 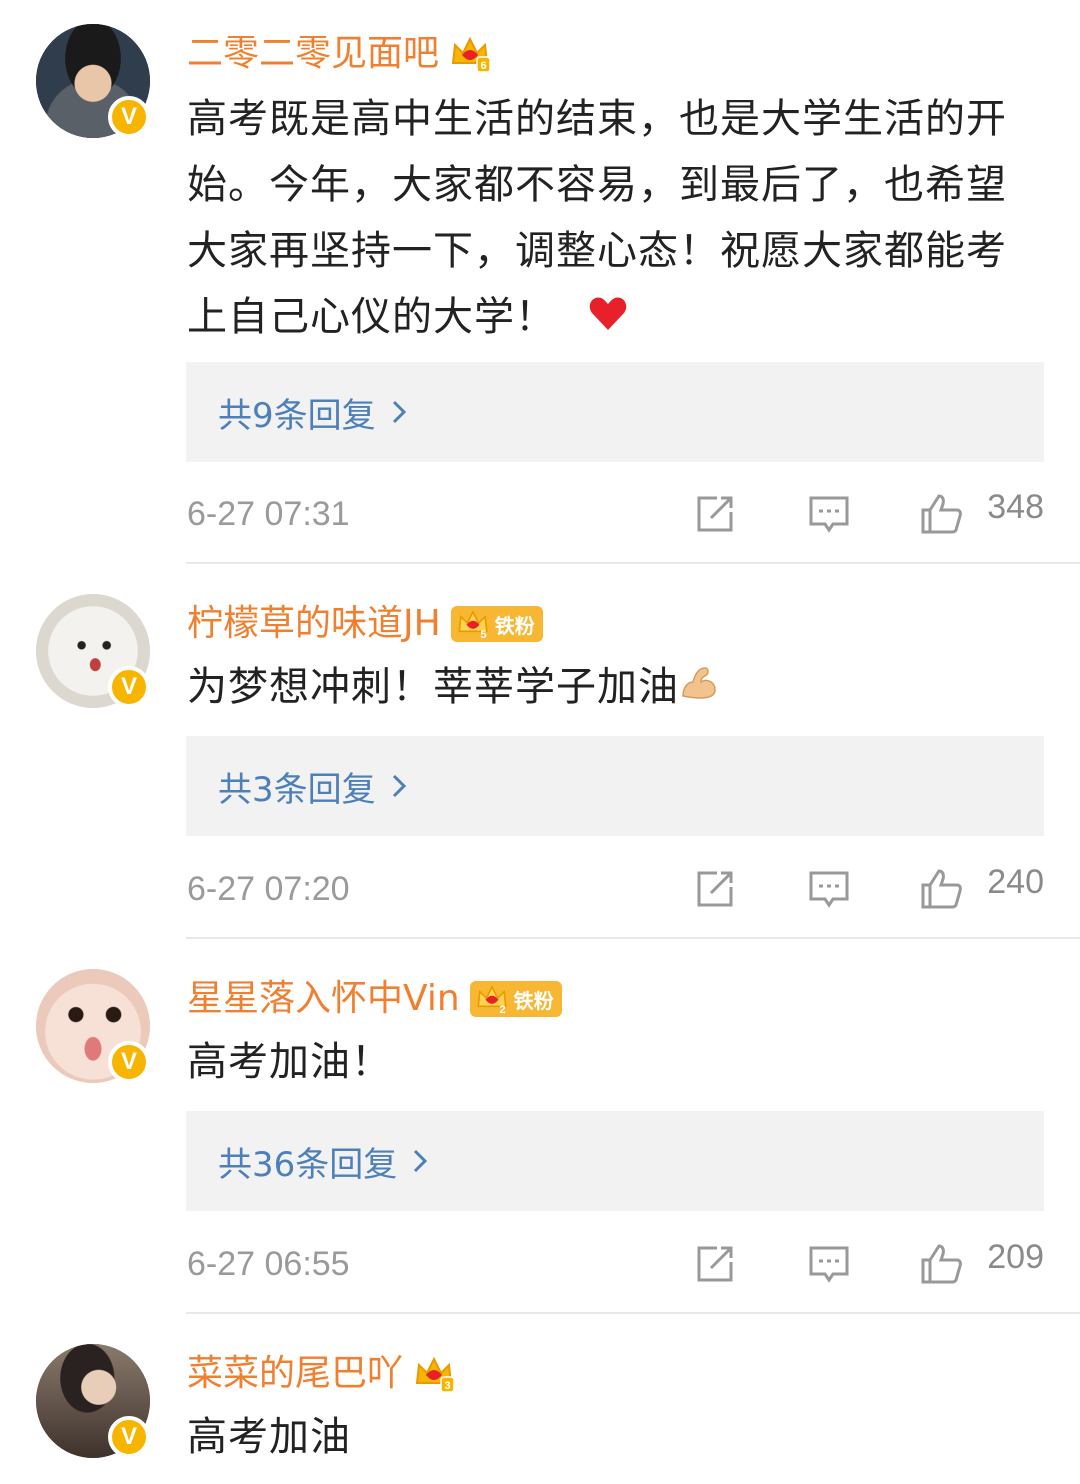 What do you see at coordinates (699, 677) in the screenshot?
I see `flexed-biceps-emoji-icon` at bounding box center [699, 677].